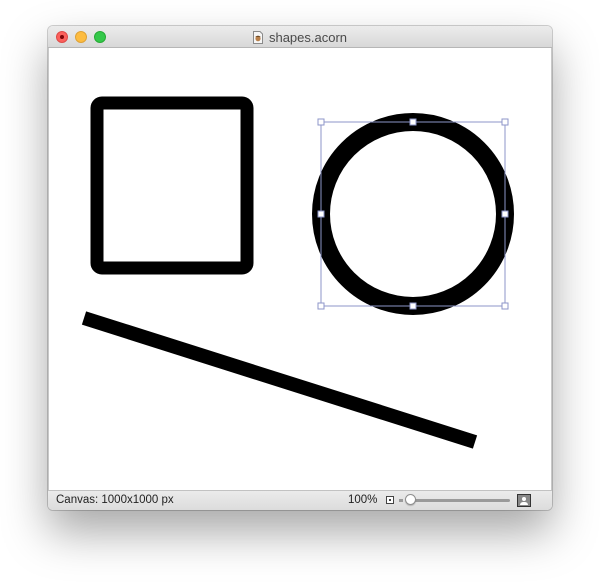 The height and width of the screenshot is (582, 600). What do you see at coordinates (524, 500) in the screenshot?
I see `large-image-icon` at bounding box center [524, 500].